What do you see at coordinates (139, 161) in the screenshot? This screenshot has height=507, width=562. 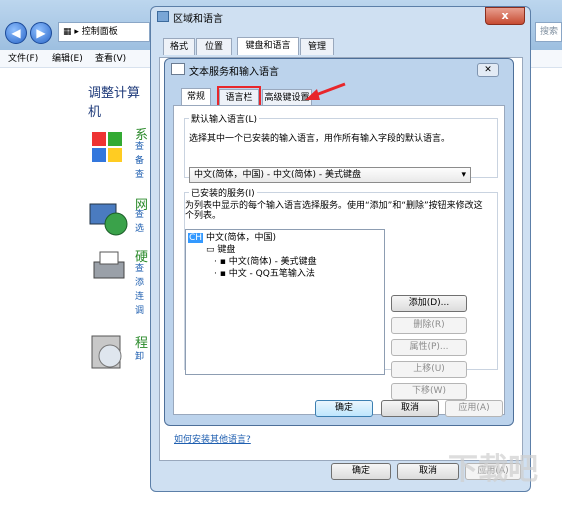 I see `category-system-link: 备` at bounding box center [139, 161].